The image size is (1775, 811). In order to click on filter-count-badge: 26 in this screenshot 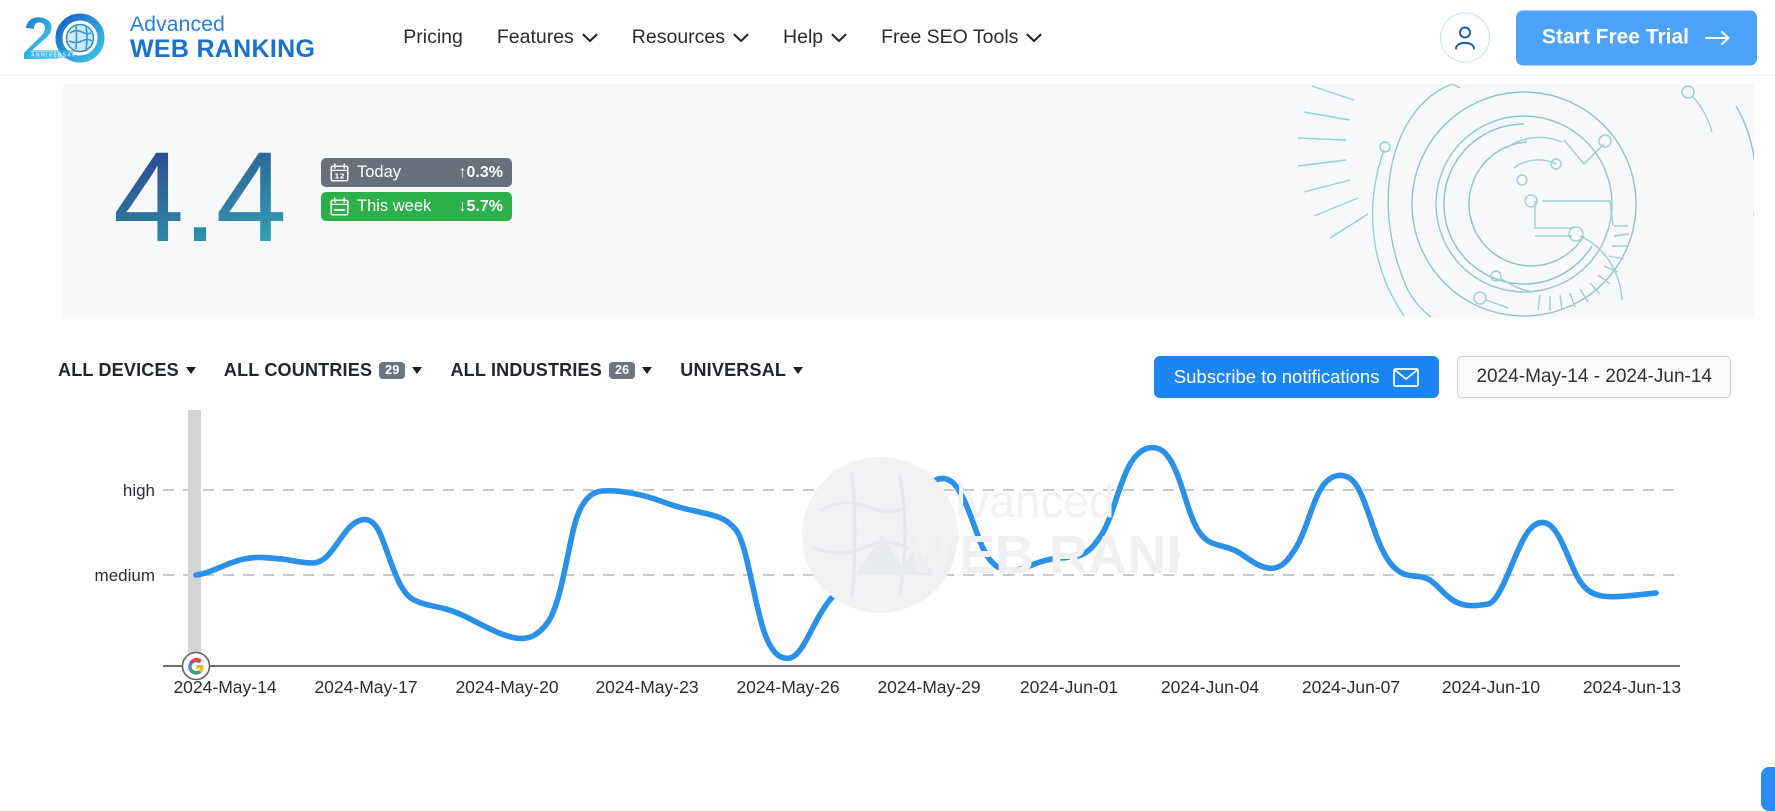, I will do `click(622, 370)`.